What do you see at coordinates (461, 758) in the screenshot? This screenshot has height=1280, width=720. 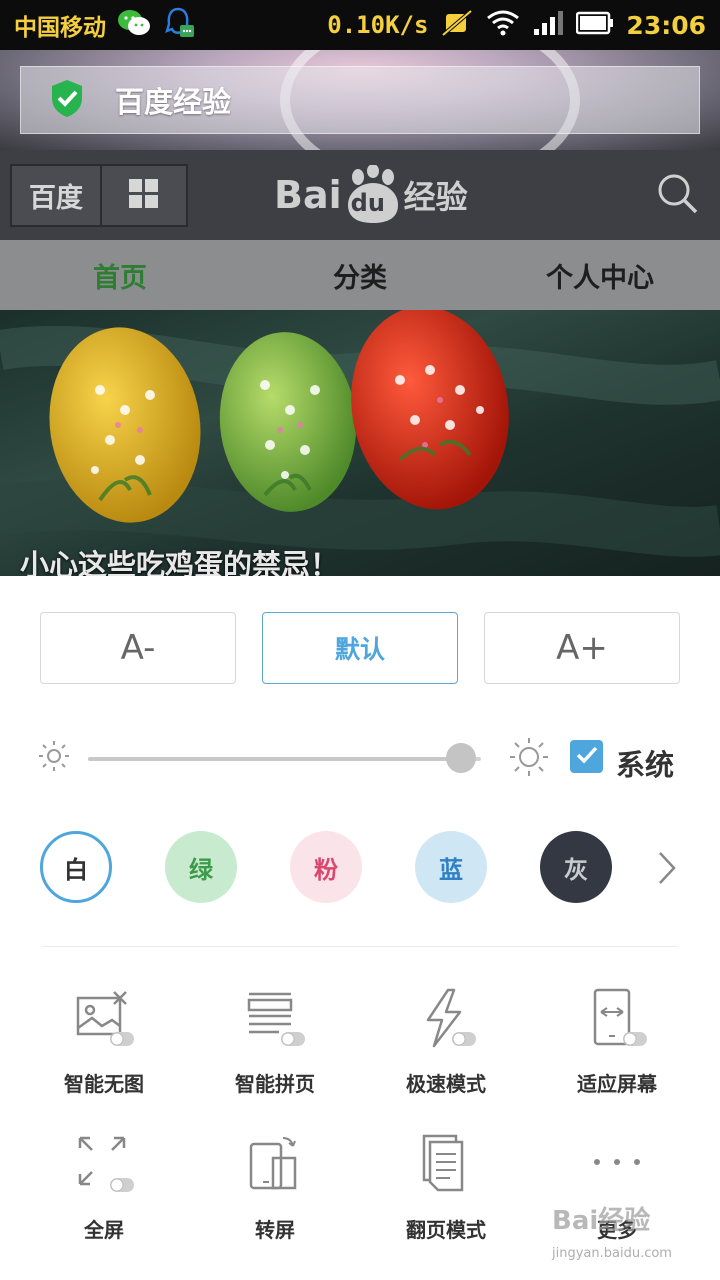 I see `brightness-slider-thumb` at bounding box center [461, 758].